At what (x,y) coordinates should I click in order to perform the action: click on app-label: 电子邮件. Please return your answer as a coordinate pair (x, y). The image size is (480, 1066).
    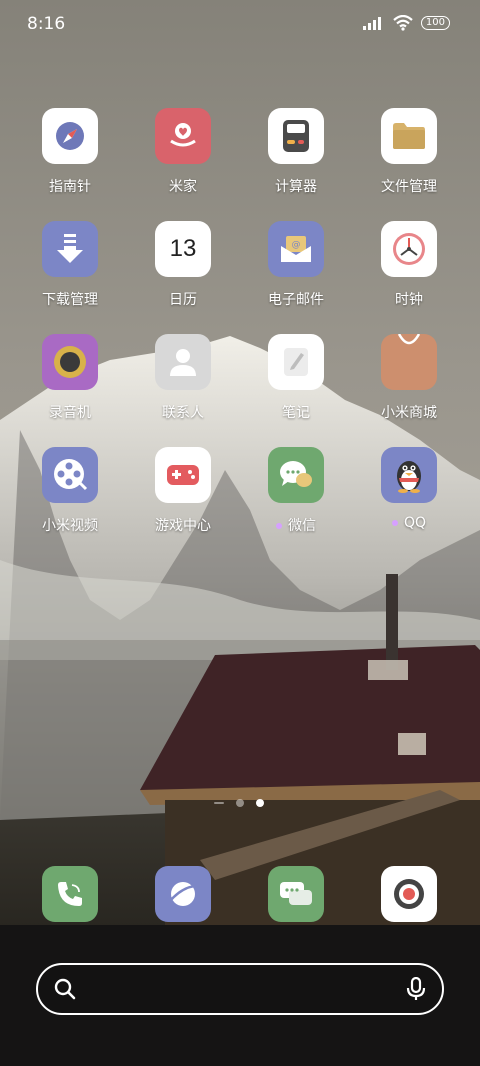
    Looking at the image, I should click on (296, 300).